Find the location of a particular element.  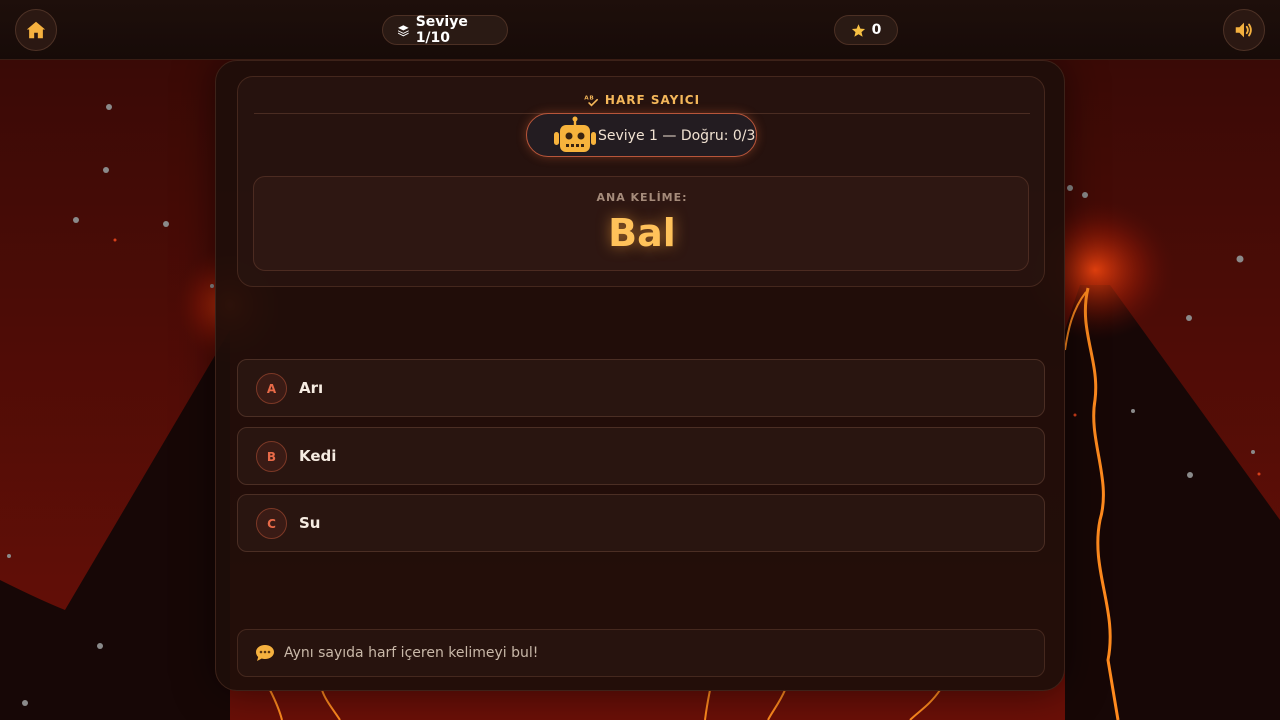

option-b-button: B Kedi is located at coordinates (641, 456).